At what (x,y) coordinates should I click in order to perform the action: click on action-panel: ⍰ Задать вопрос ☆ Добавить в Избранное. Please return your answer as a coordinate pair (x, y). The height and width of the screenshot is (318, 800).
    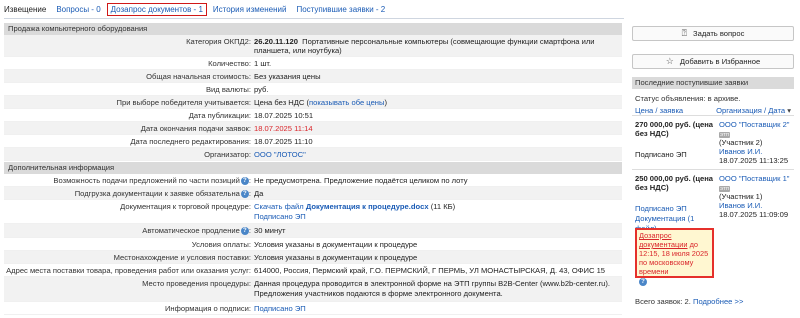
    Looking at the image, I should click on (713, 46).